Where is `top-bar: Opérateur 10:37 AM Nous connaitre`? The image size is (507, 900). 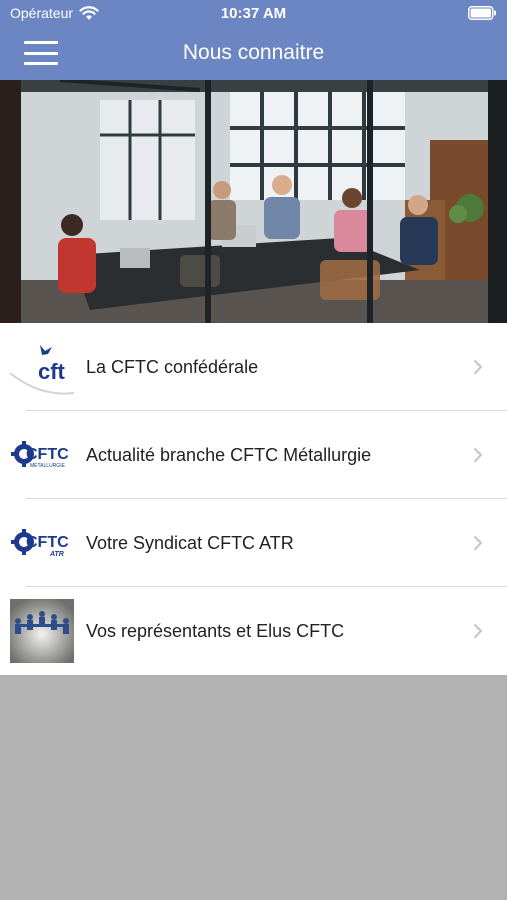
top-bar: Opérateur 10:37 AM Nous connaitre is located at coordinates (253, 40).